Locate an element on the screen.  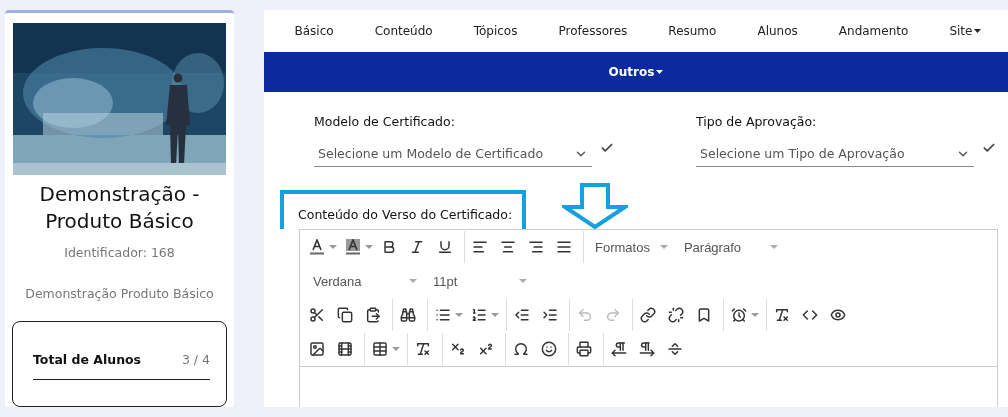
toolbar-dropdown: 11pt is located at coordinates (480, 281).